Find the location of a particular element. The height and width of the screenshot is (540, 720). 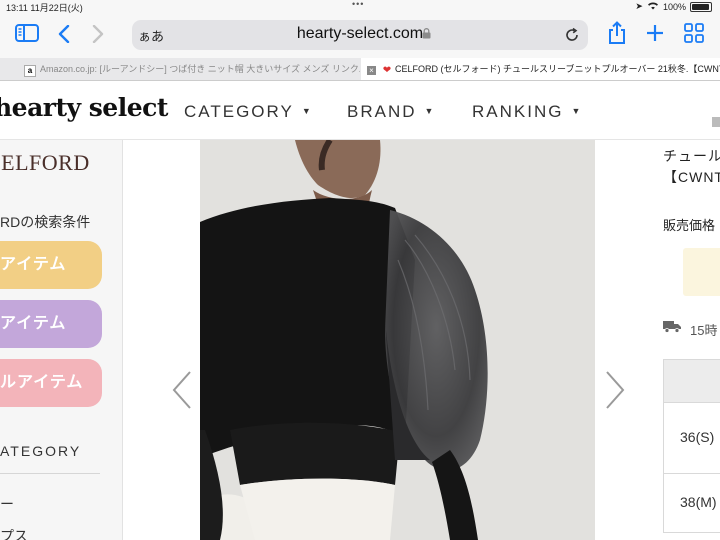

category-item: プス is located at coordinates (14, 533).